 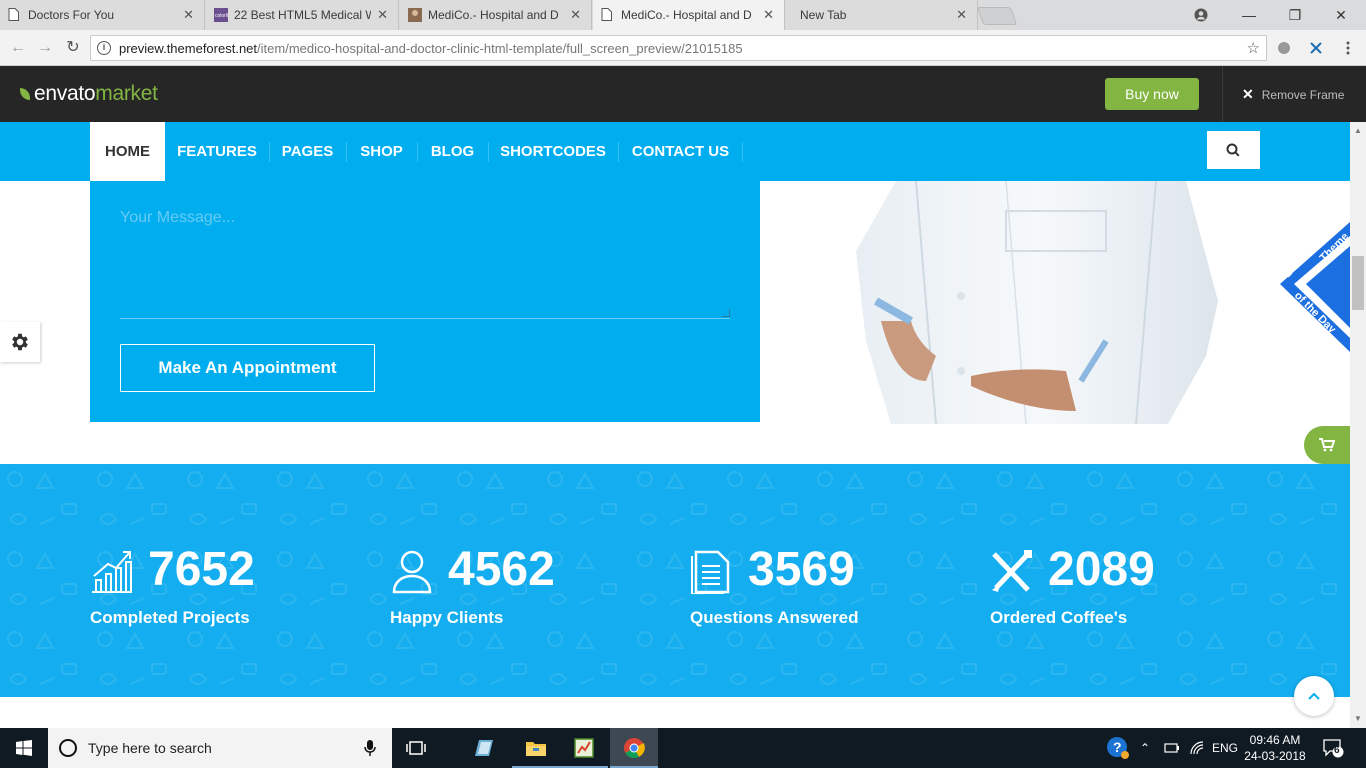 What do you see at coordinates (247, 368) in the screenshot?
I see `make-appointment-button: Make An Appointment` at bounding box center [247, 368].